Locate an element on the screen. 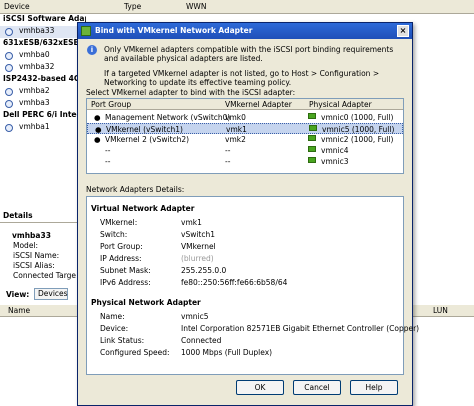  network-adapters-details-label: Network Adapters Details: is located at coordinates (135, 189).